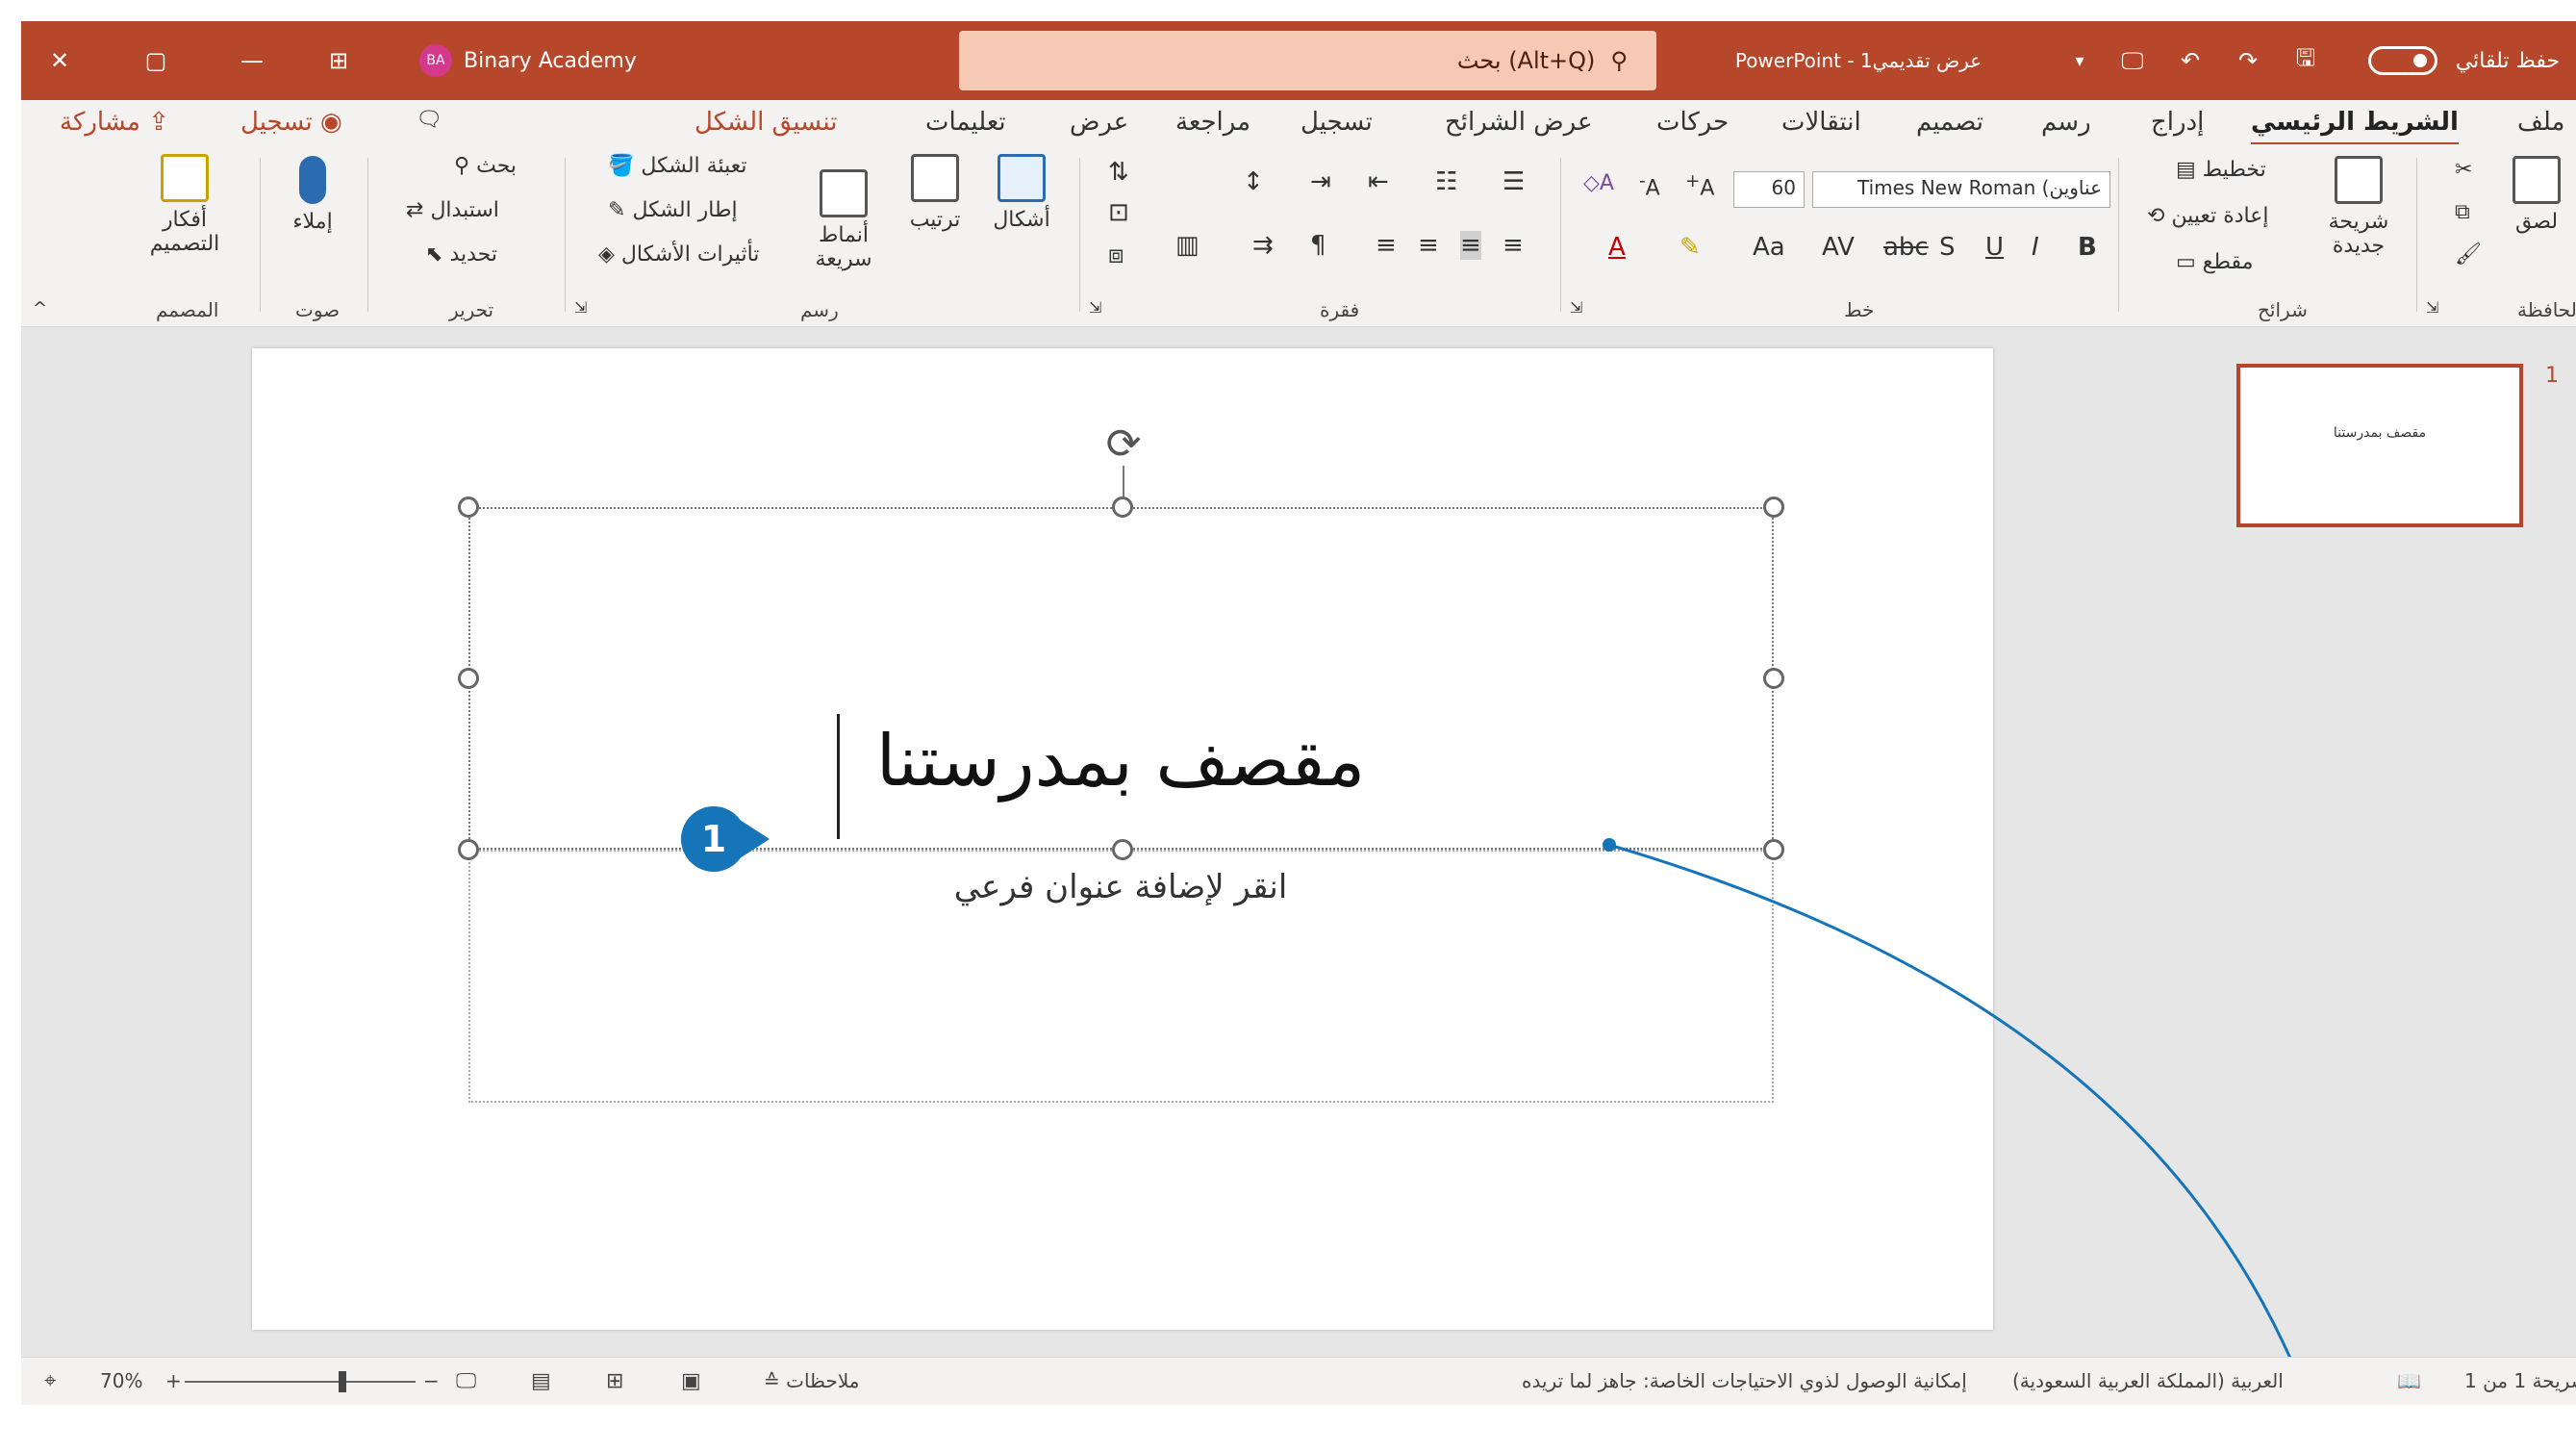  What do you see at coordinates (1122, 849) in the screenshot?
I see `resize-handle-bottom` at bounding box center [1122, 849].